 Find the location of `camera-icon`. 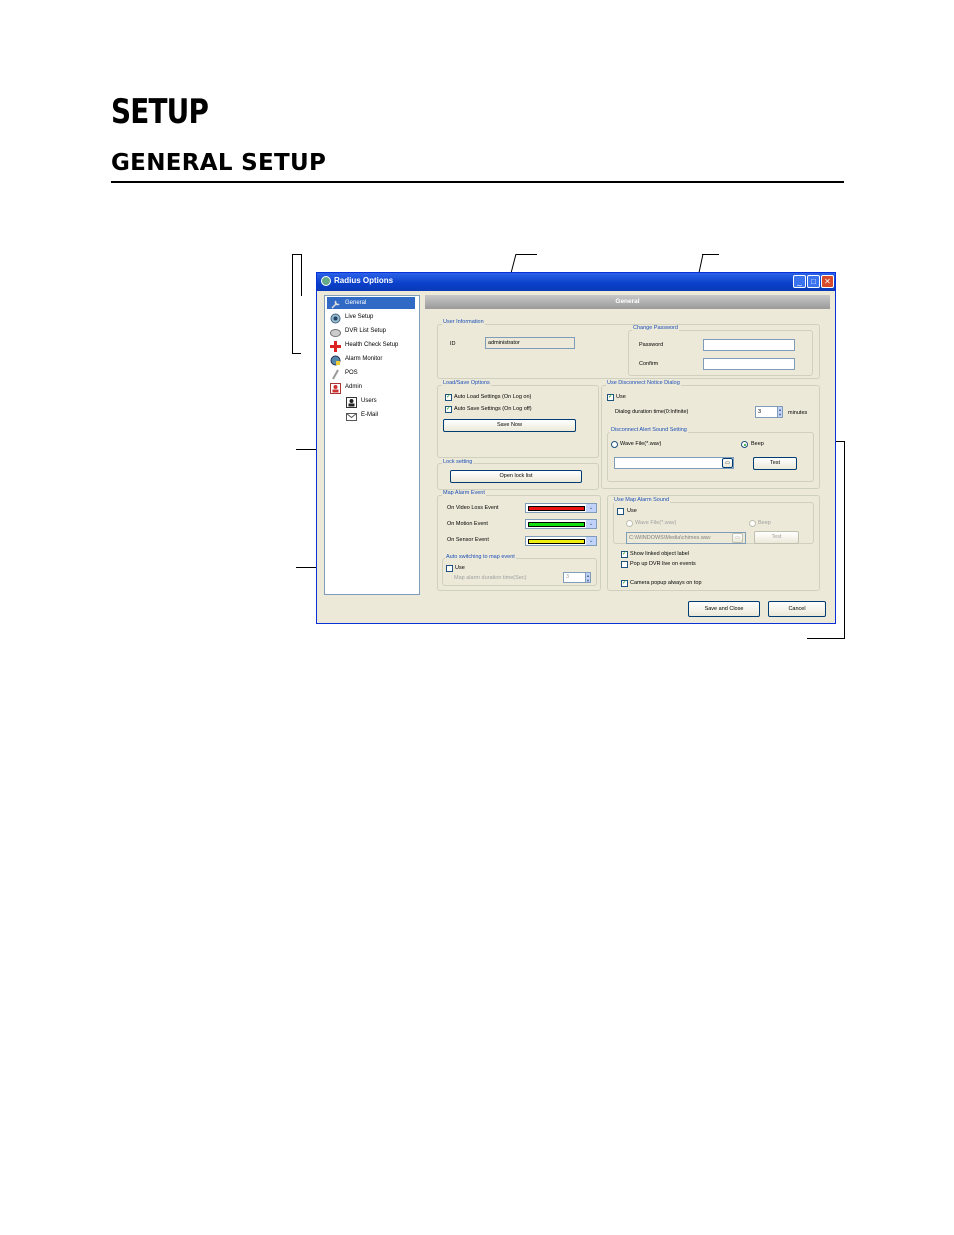

camera-icon is located at coordinates (335, 317).